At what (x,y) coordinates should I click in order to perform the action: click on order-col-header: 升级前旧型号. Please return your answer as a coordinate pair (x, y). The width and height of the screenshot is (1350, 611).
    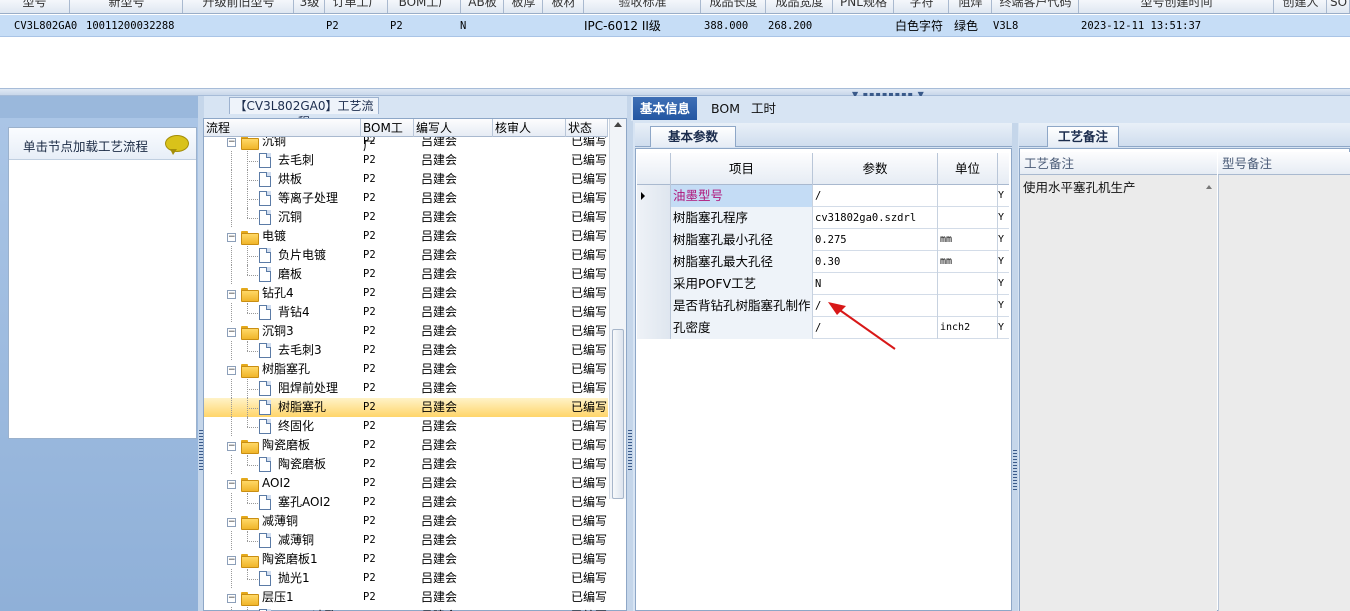
    Looking at the image, I should click on (239, 6).